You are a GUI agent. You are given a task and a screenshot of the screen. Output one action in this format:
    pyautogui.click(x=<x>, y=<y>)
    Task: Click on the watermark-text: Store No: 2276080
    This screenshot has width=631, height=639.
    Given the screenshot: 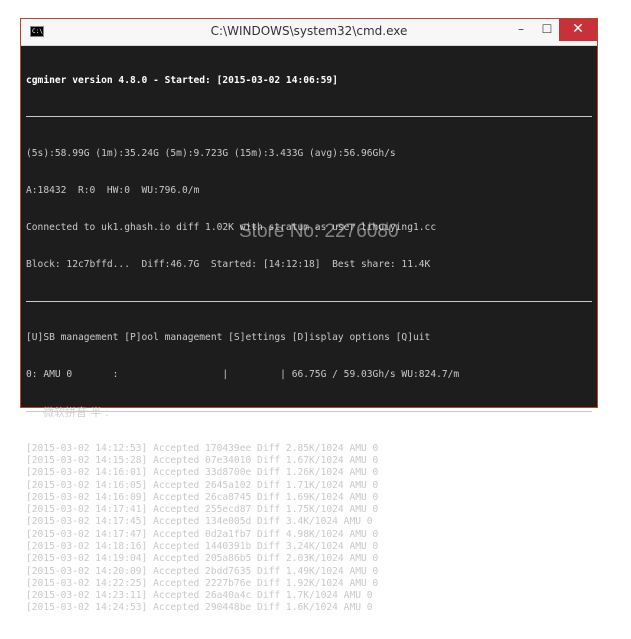 What is the action you would take?
    pyautogui.click(x=319, y=231)
    